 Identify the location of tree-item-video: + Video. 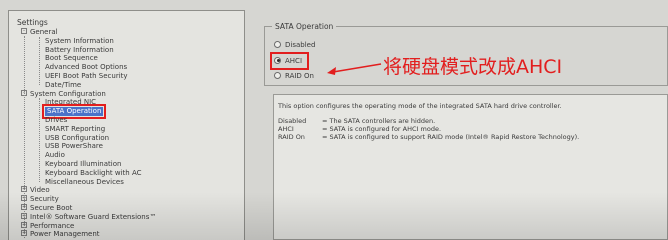
(35, 190).